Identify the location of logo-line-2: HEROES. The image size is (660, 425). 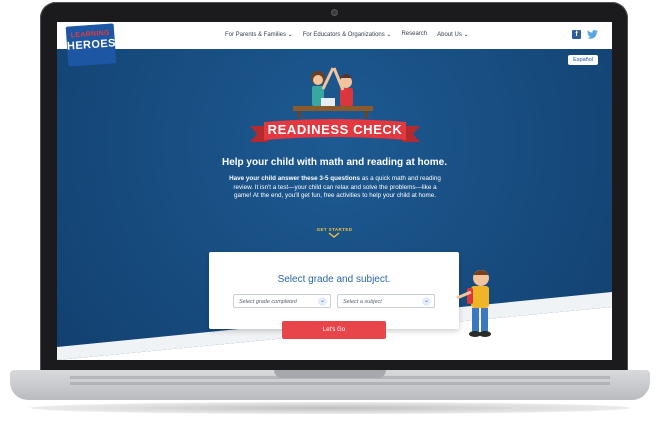
(91, 45).